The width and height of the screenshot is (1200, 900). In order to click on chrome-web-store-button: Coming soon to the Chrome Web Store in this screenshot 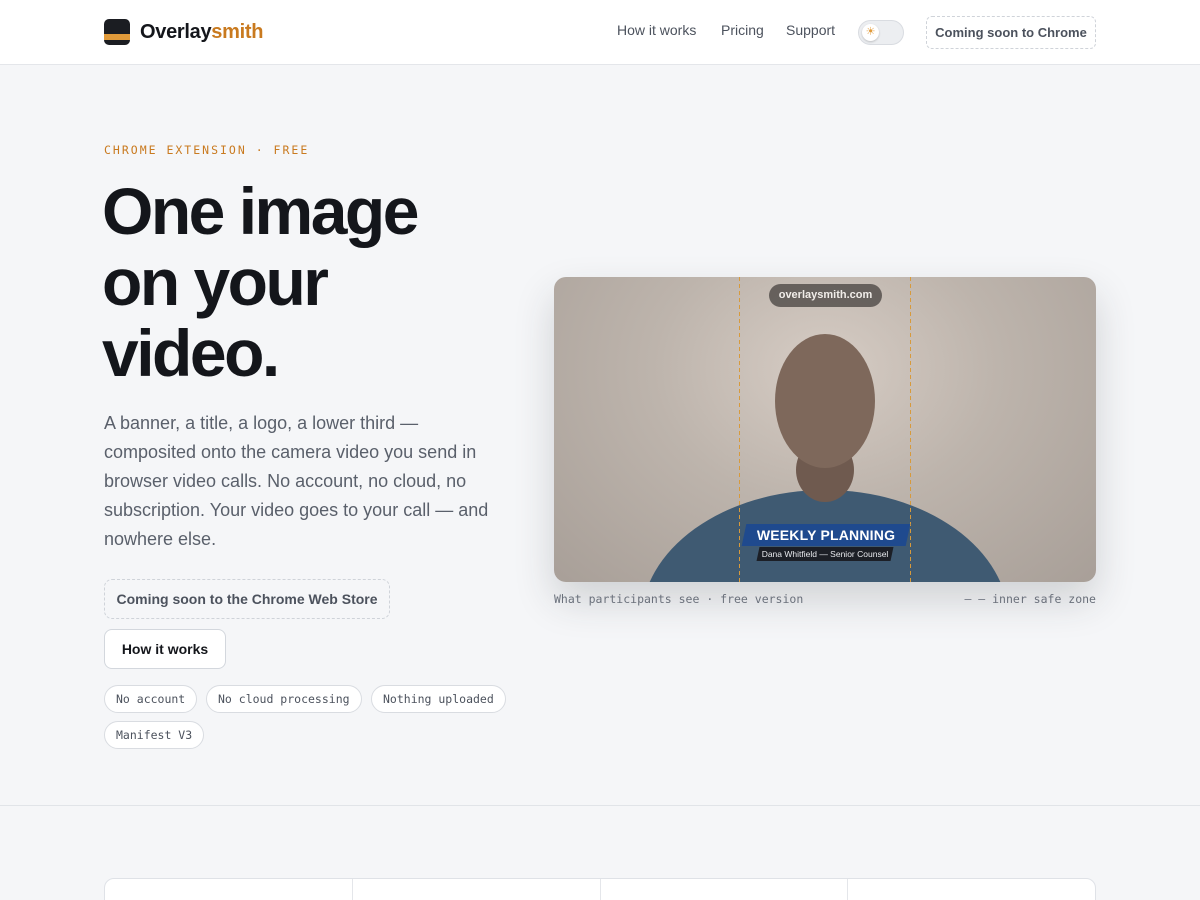, I will do `click(247, 599)`.